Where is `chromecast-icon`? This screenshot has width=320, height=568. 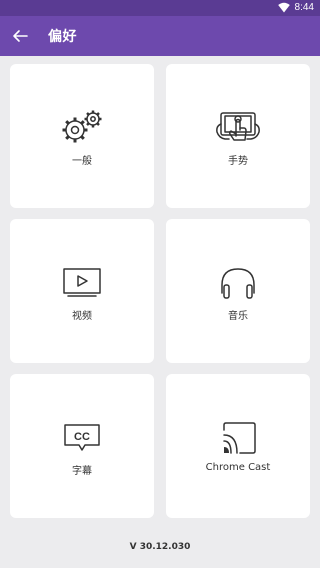 chromecast-icon is located at coordinates (239, 438).